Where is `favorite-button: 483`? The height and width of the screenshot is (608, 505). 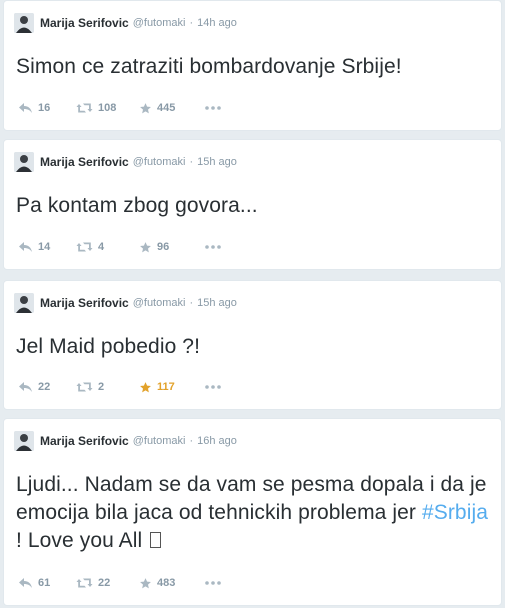
favorite-button: 483 is located at coordinates (168, 583).